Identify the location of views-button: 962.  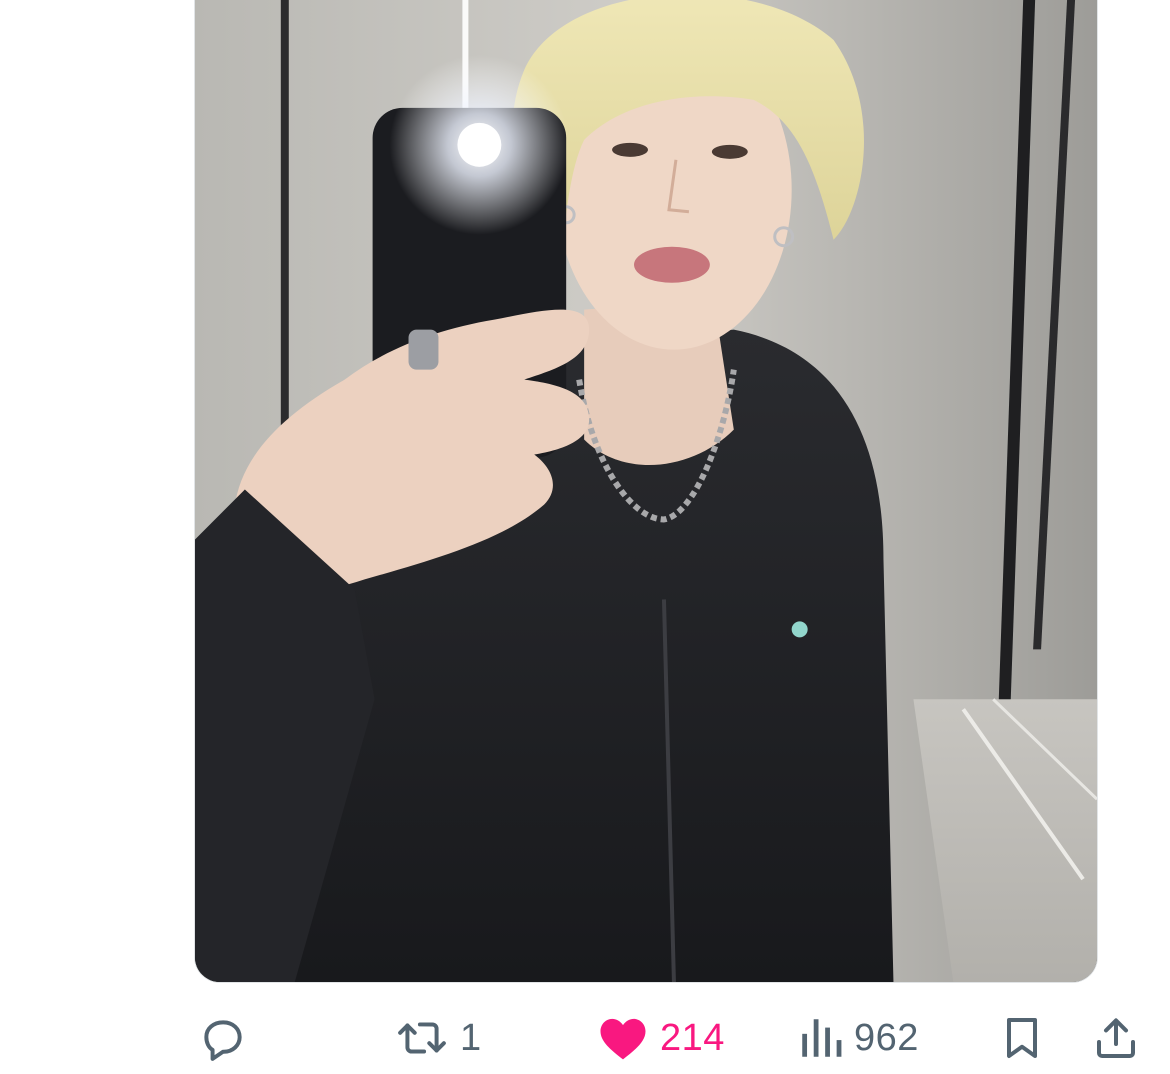
(858, 1038).